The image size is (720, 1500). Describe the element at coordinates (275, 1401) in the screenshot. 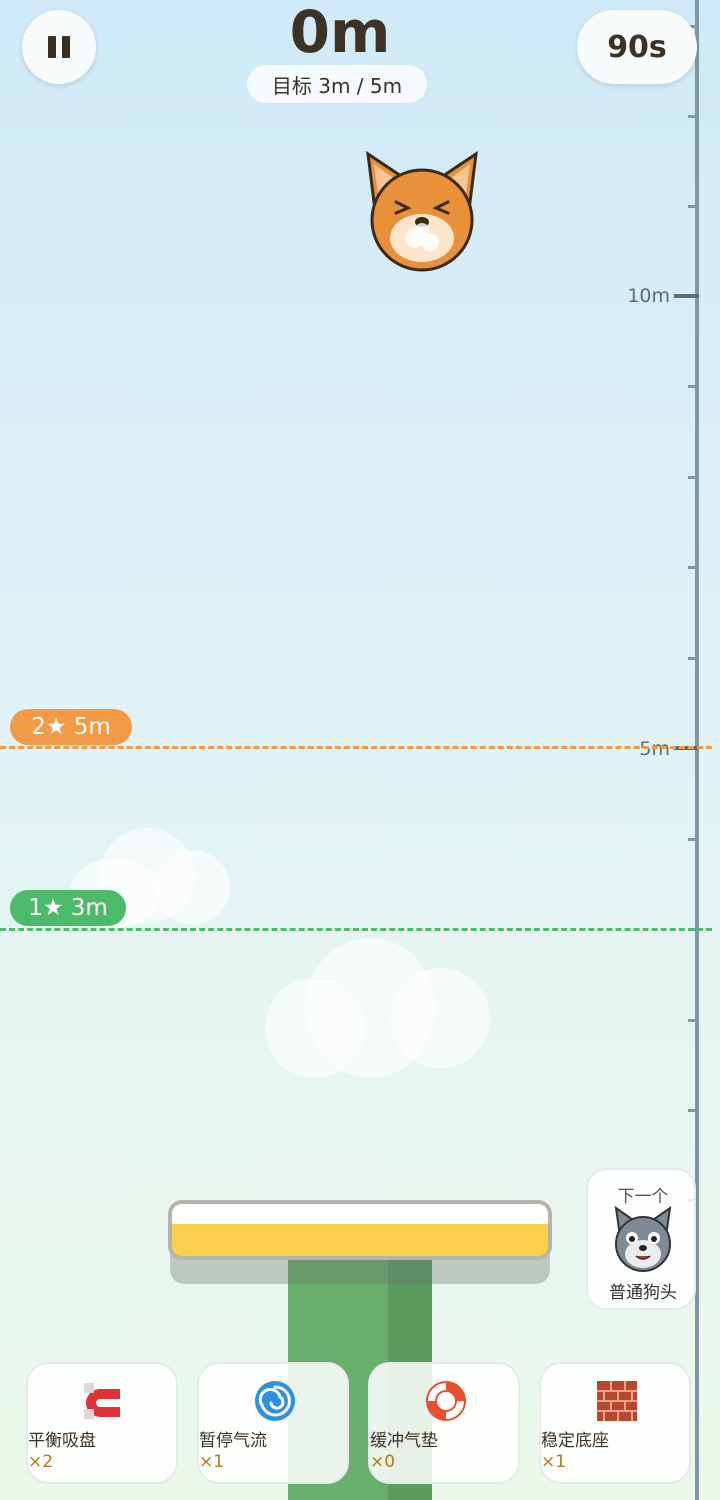

I see `cyclone-icon` at that location.